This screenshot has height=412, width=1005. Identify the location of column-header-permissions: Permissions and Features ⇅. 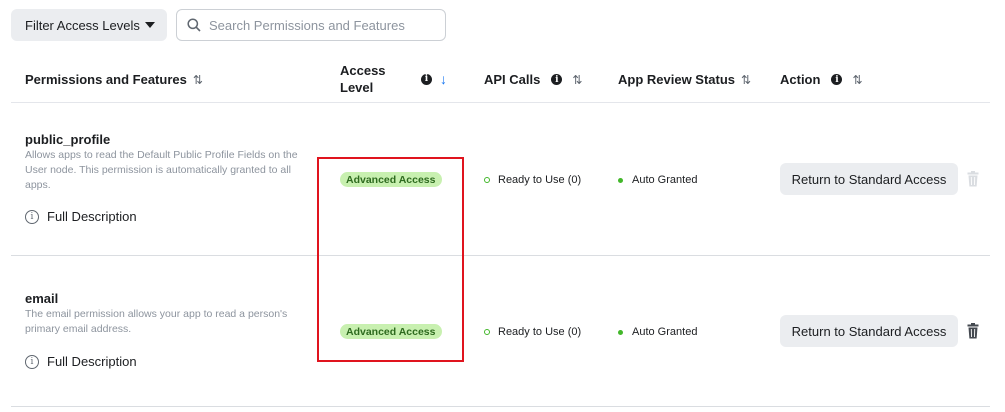
(114, 79).